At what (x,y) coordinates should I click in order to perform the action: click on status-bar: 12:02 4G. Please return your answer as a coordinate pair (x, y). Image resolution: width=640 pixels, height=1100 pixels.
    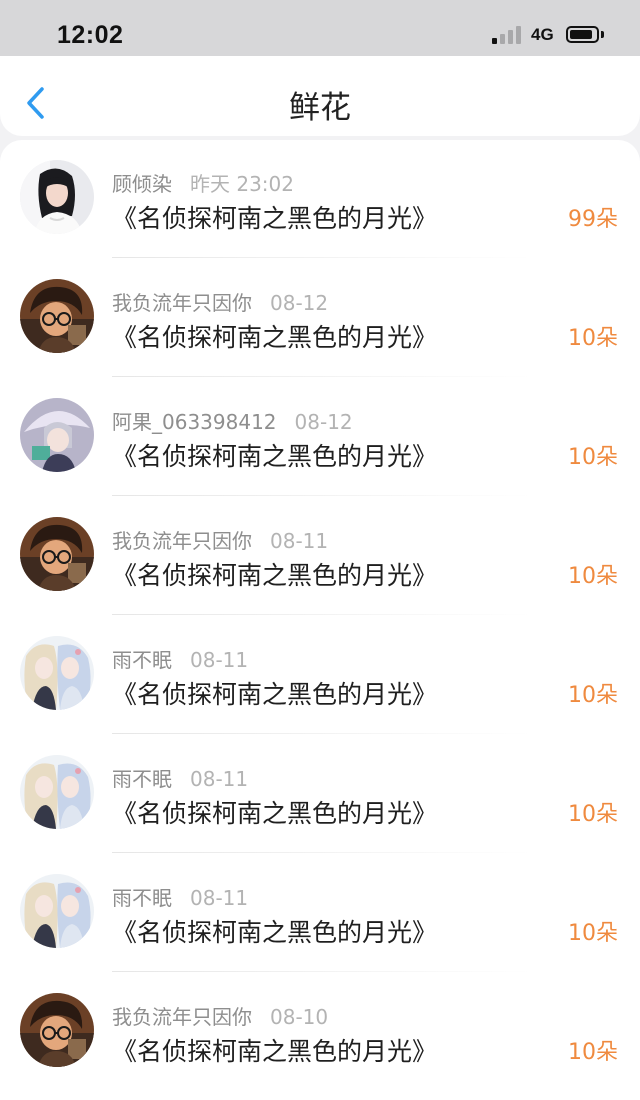
    Looking at the image, I should click on (320, 28).